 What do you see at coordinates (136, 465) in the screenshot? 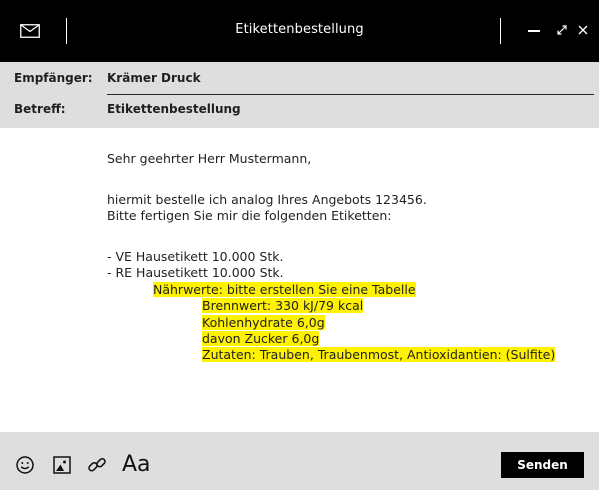
I see `font-format-button: Aa` at bounding box center [136, 465].